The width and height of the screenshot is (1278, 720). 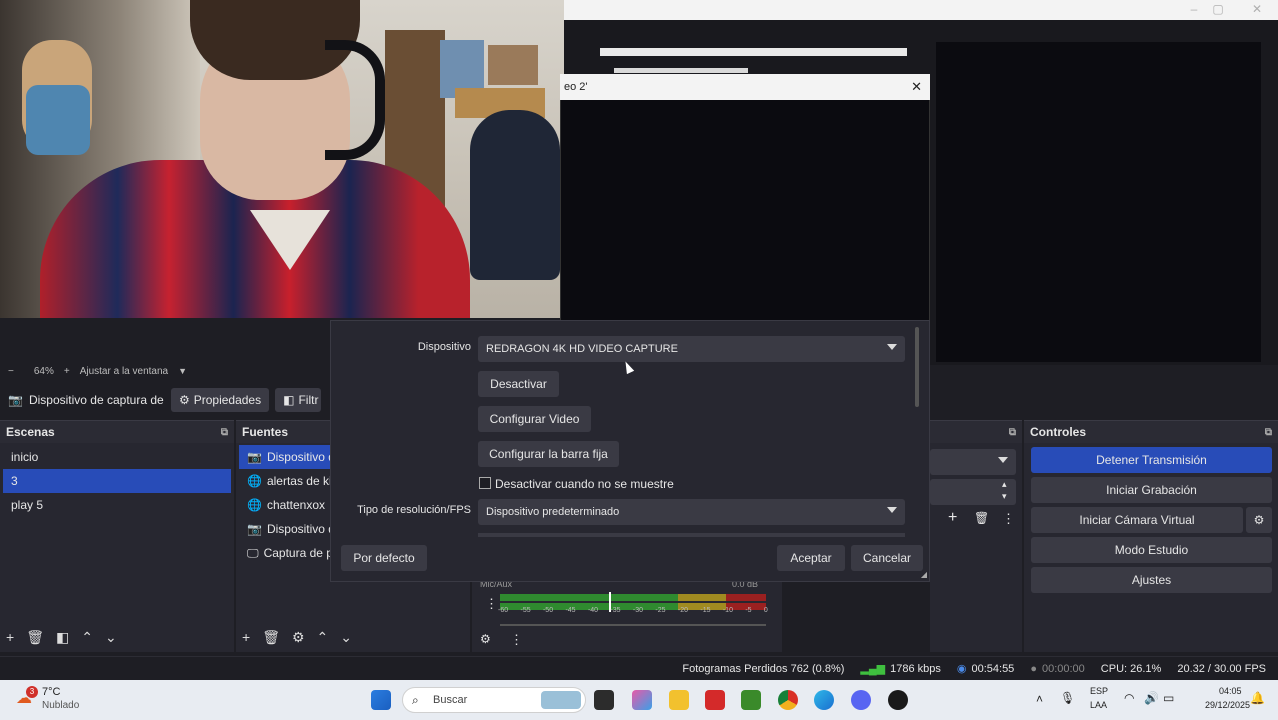 I want to click on discord-icon, so click(x=861, y=700).